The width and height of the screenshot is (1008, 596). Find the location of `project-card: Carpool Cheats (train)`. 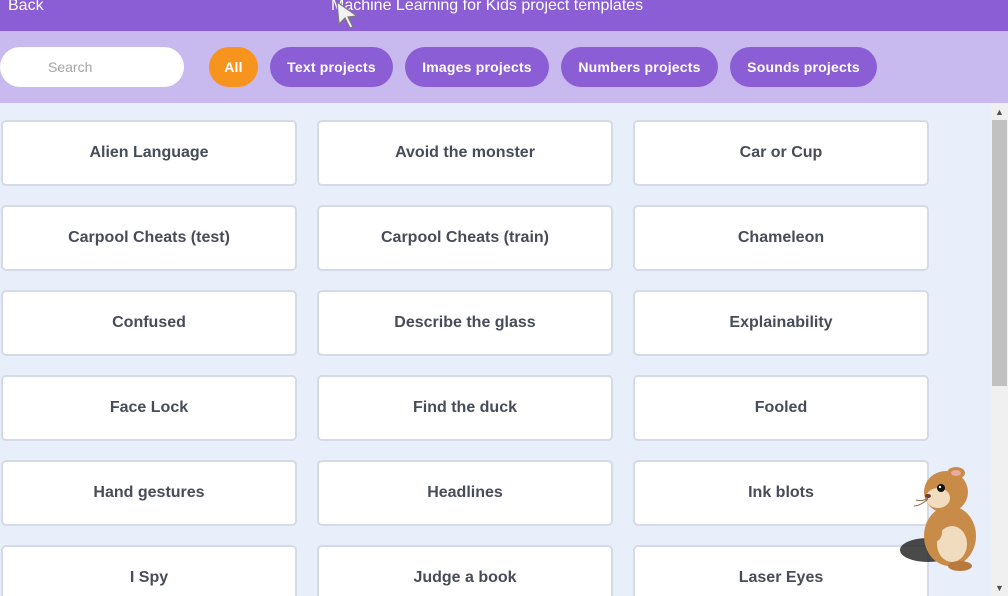

project-card: Carpool Cheats (train) is located at coordinates (465, 238).